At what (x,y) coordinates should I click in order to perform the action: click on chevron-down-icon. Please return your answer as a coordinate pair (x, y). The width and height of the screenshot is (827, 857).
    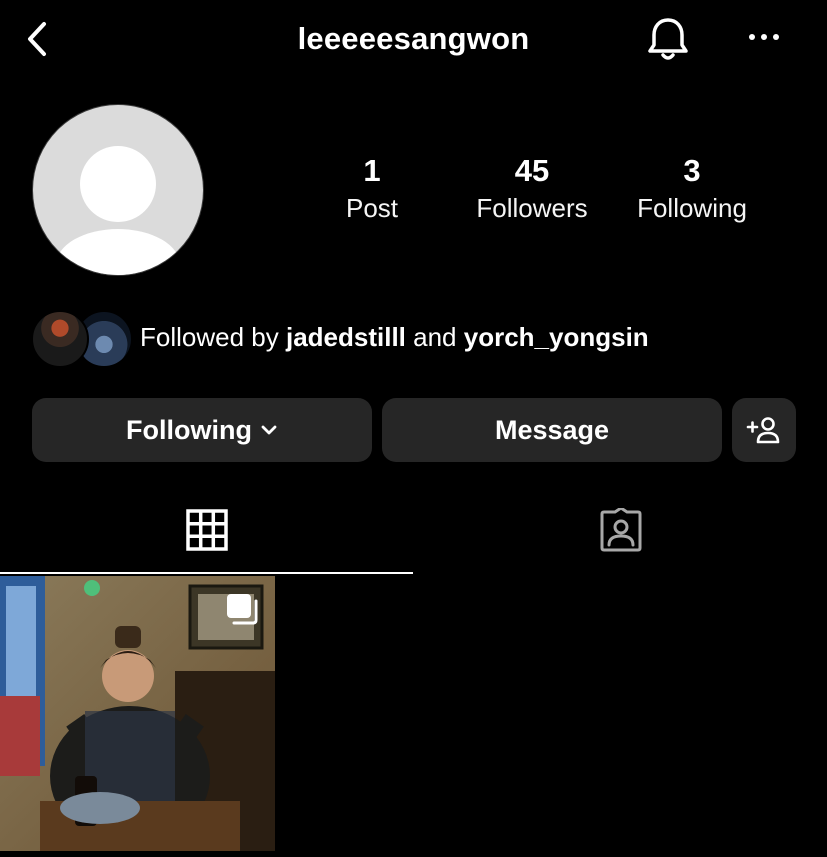
    Looking at the image, I should click on (269, 430).